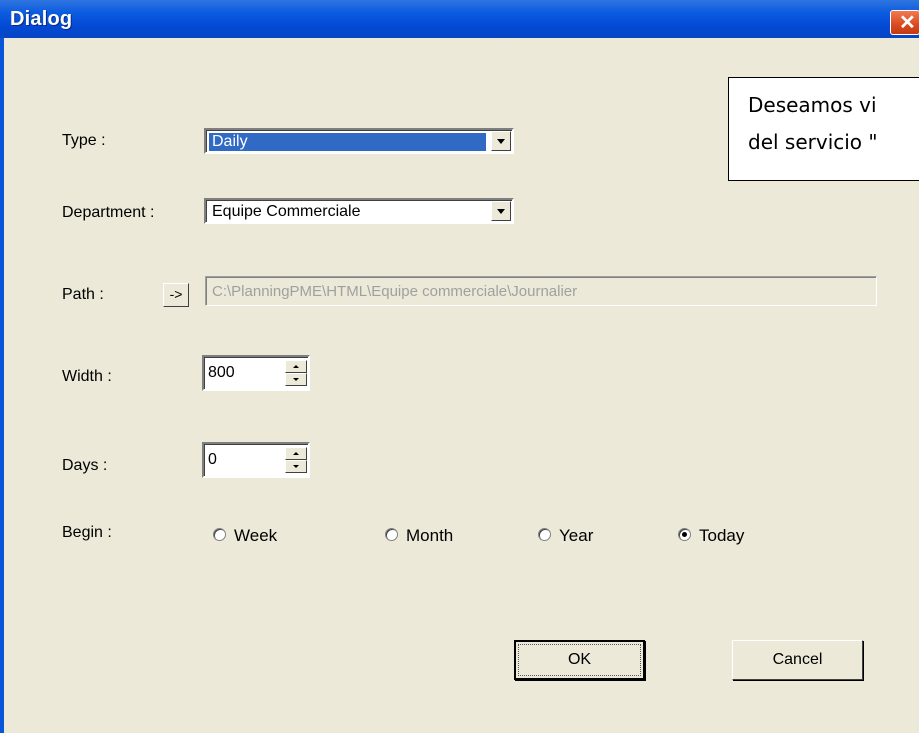  Describe the element at coordinates (108, 212) in the screenshot. I see `department-label: Department :` at that location.